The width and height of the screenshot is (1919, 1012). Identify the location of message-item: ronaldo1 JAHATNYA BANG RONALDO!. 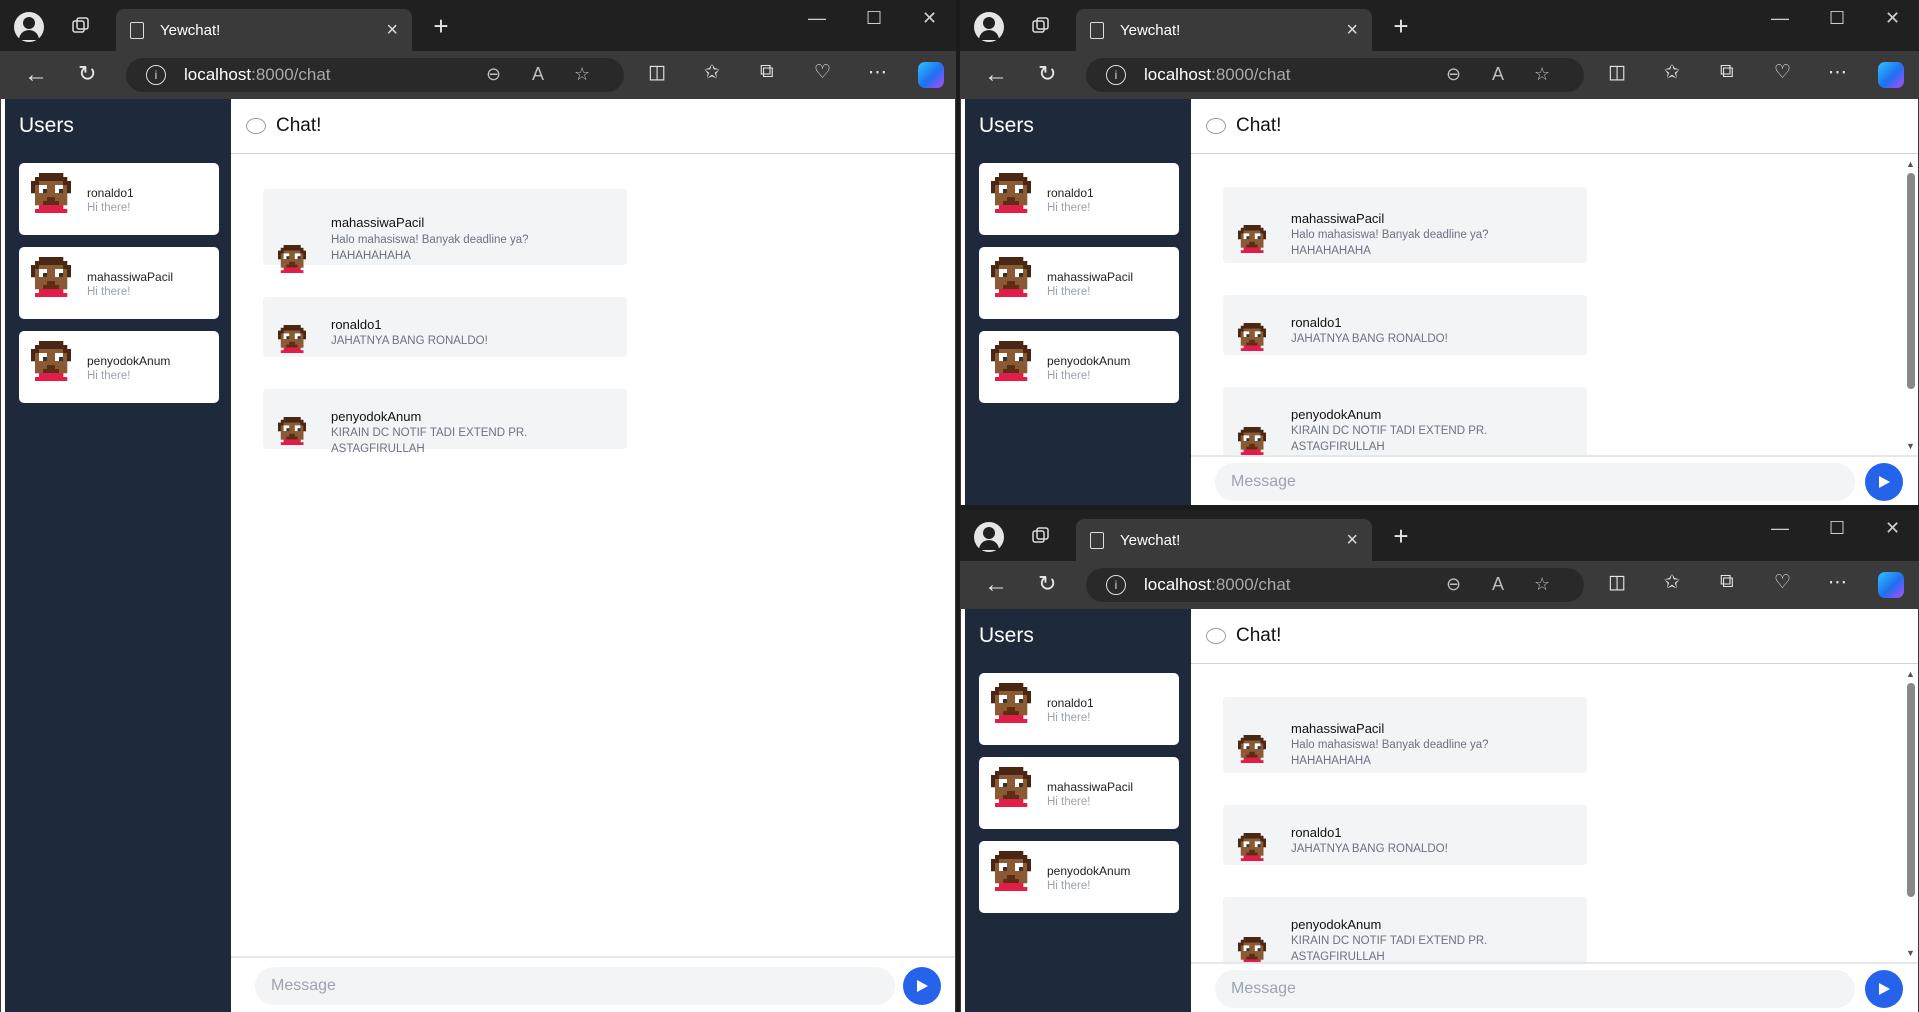
(445, 327).